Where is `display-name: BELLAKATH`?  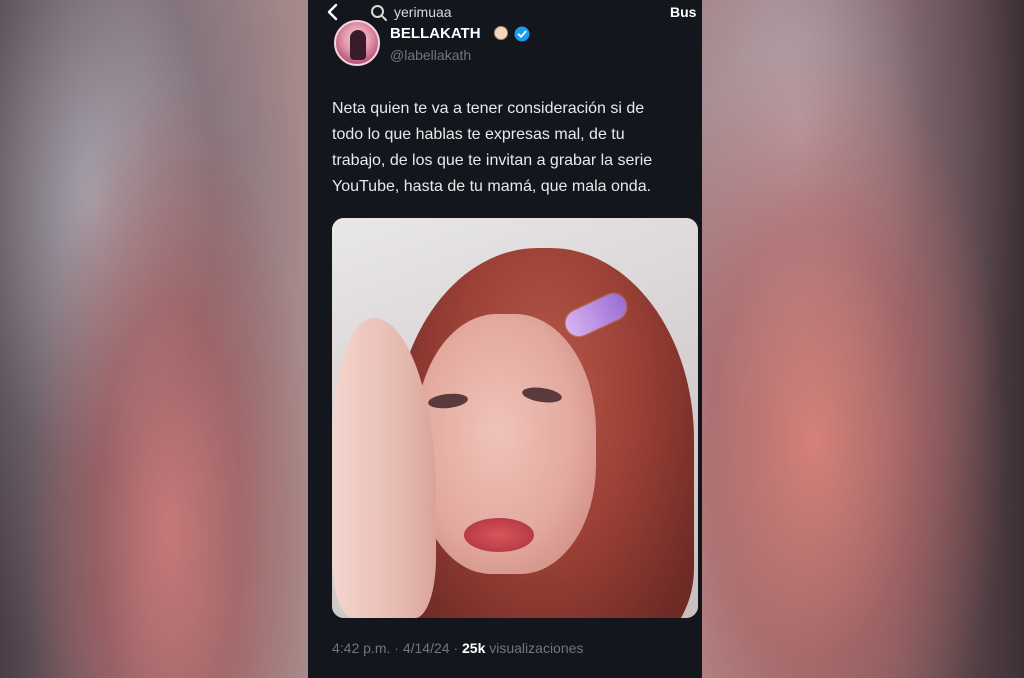 display-name: BELLAKATH is located at coordinates (435, 33).